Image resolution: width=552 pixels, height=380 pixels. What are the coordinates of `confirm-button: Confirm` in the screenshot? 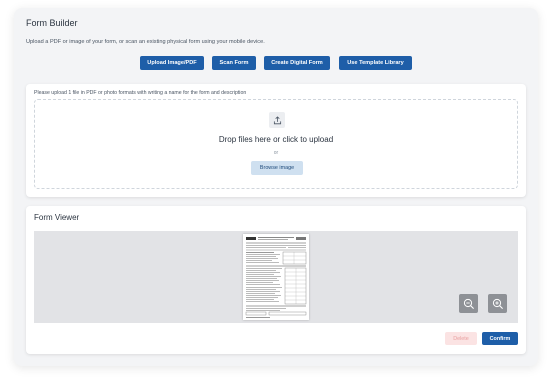 It's located at (500, 338).